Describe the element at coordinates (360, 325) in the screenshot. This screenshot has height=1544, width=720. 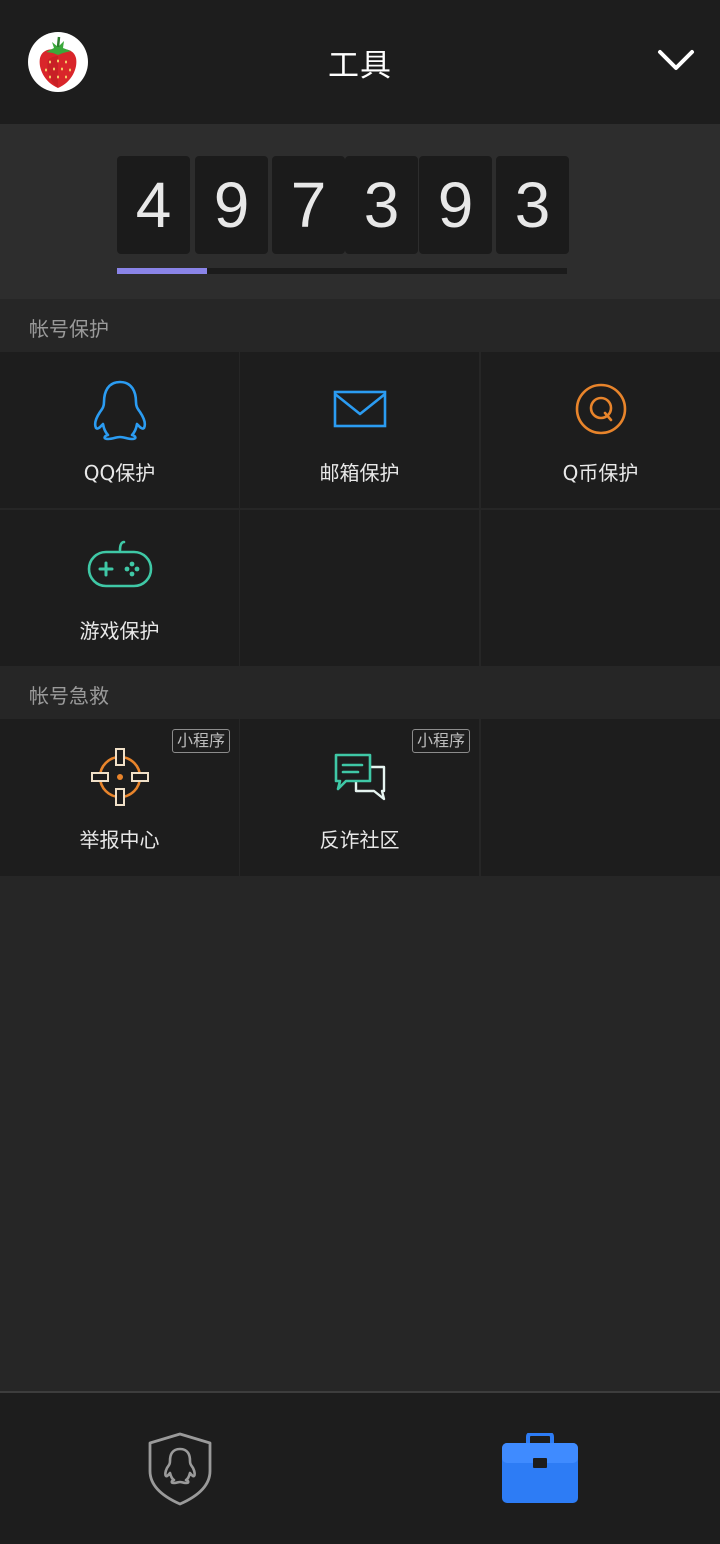
I see `section-header-account-protection: 帐号保护` at that location.